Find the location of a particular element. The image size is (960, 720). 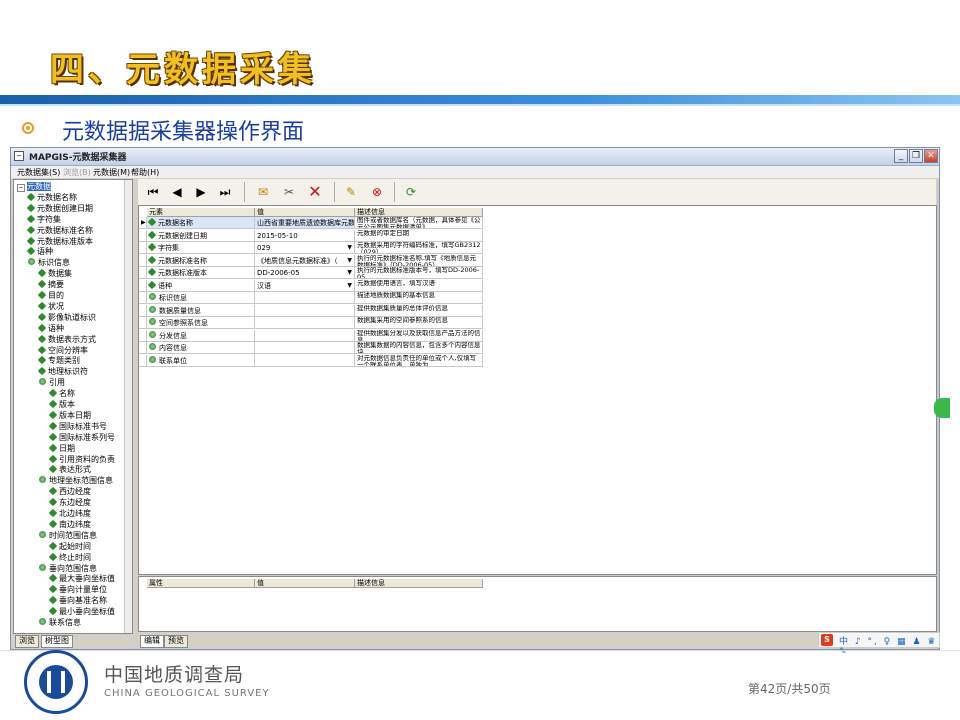

tab-tree-view: 树型图 is located at coordinates (57, 641).